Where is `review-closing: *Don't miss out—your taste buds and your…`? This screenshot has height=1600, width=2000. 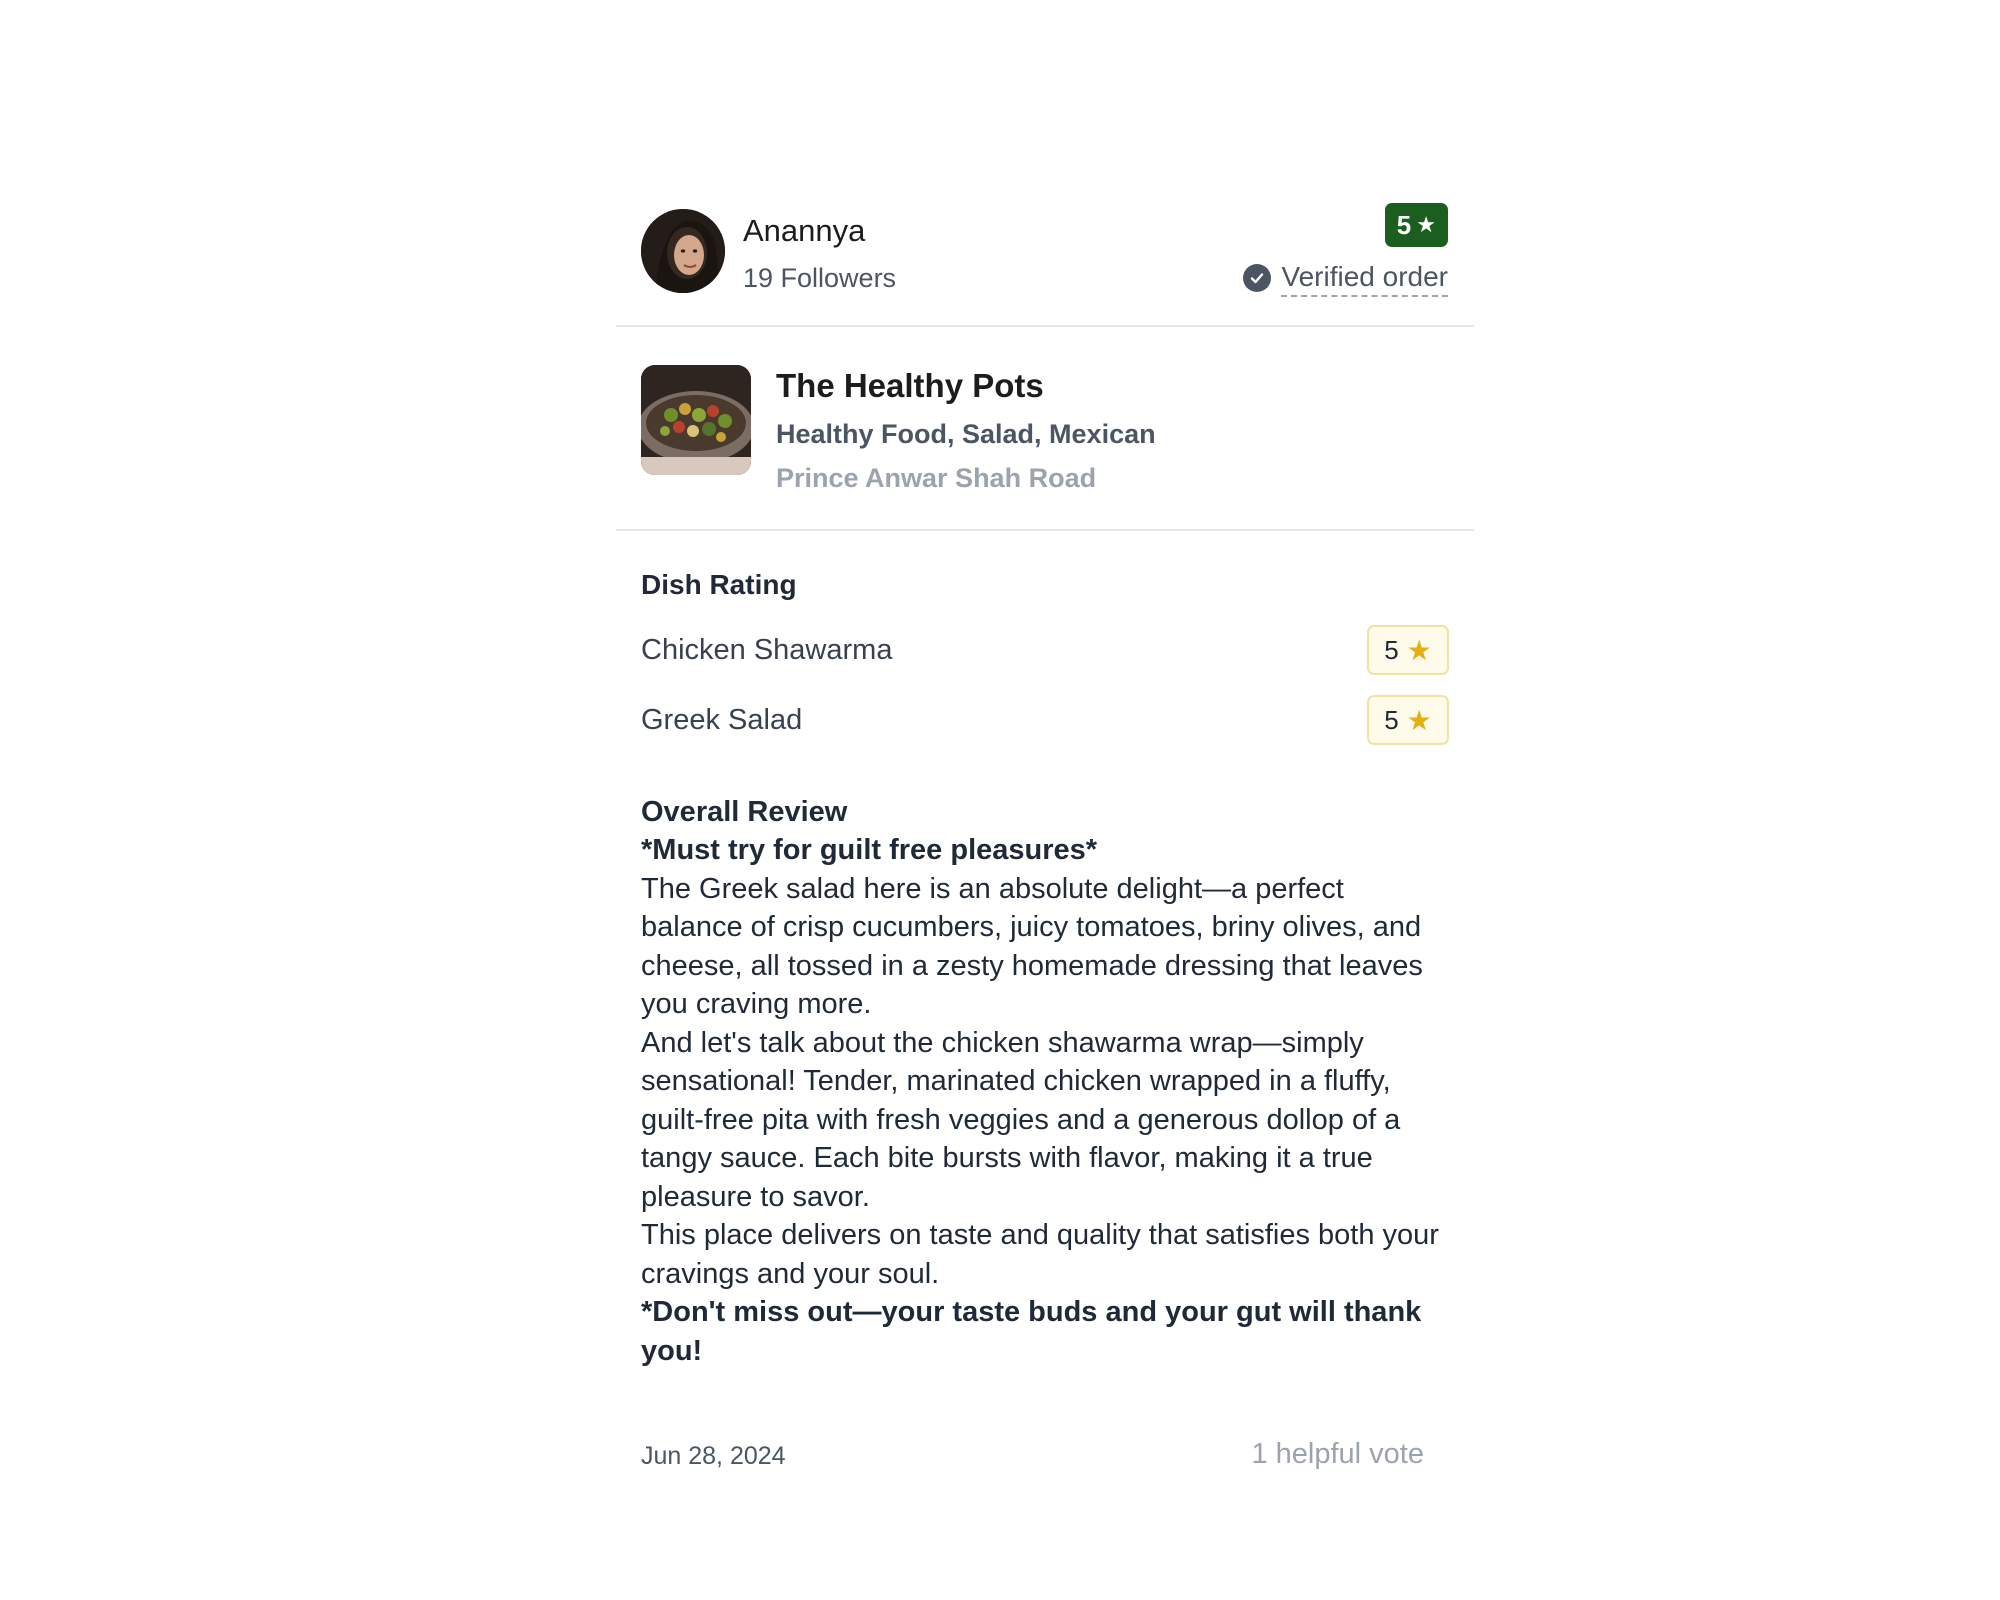
review-closing: *Don't miss out—your taste buds and your… is located at coordinates (1031, 1331).